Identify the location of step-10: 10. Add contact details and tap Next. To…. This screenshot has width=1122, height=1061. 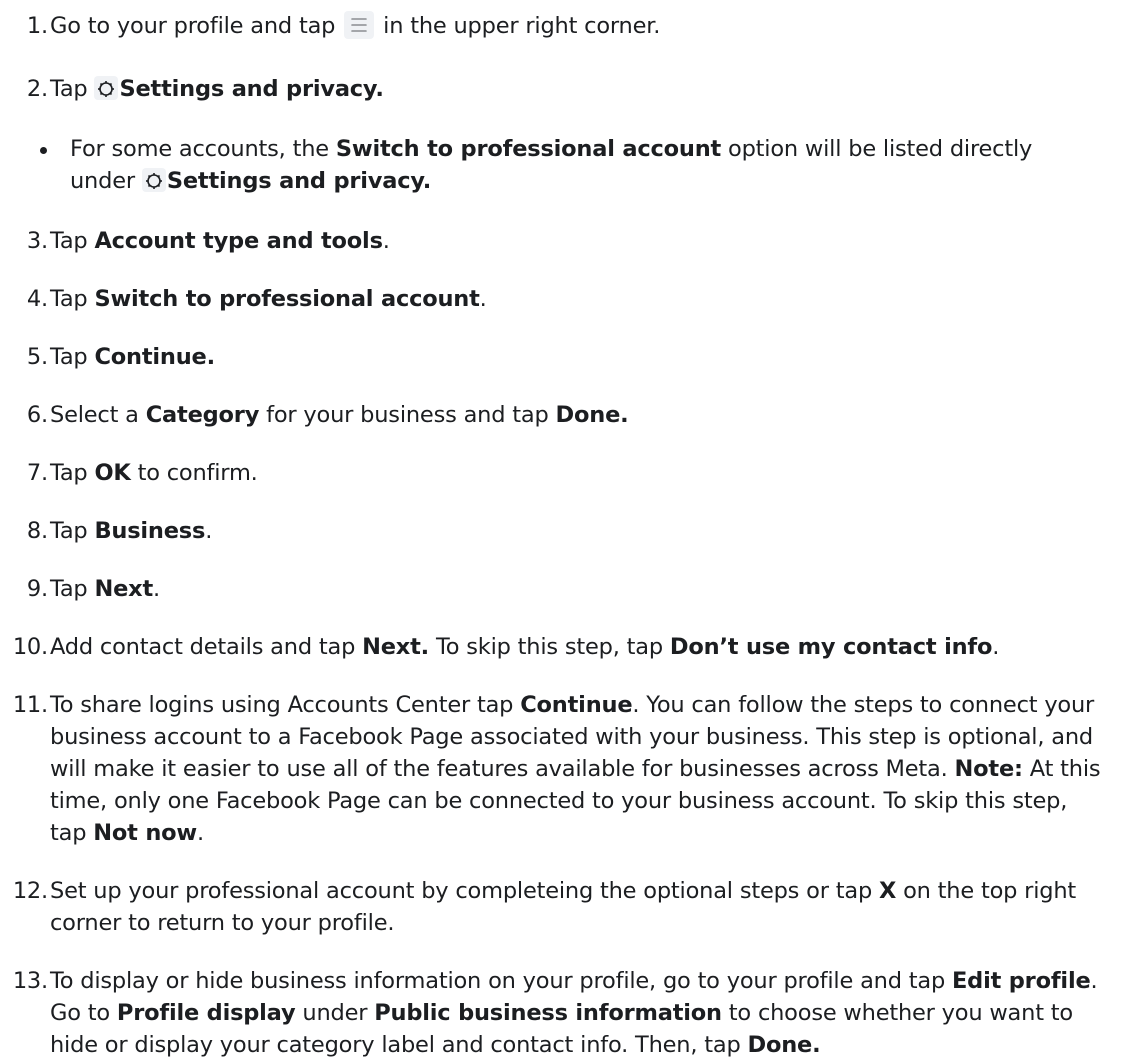
(561, 647).